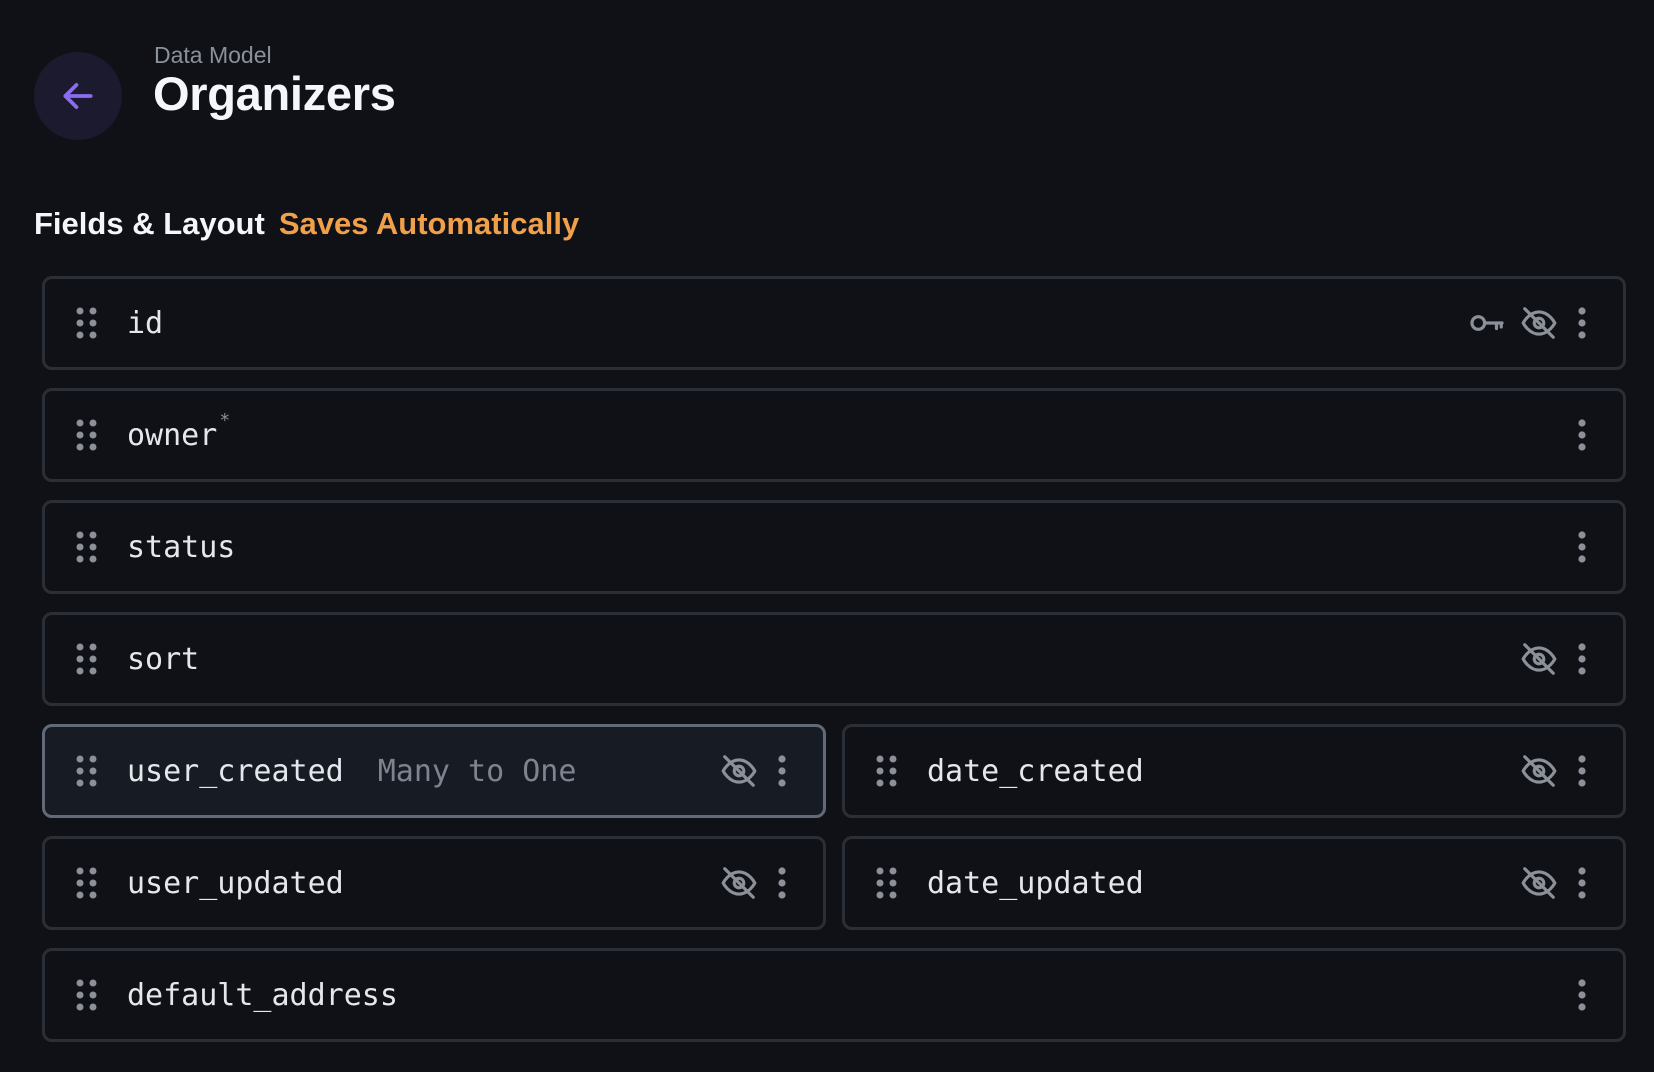 The image size is (1654, 1072). What do you see at coordinates (834, 995) in the screenshot?
I see `field-row-default-address: default_address` at bounding box center [834, 995].